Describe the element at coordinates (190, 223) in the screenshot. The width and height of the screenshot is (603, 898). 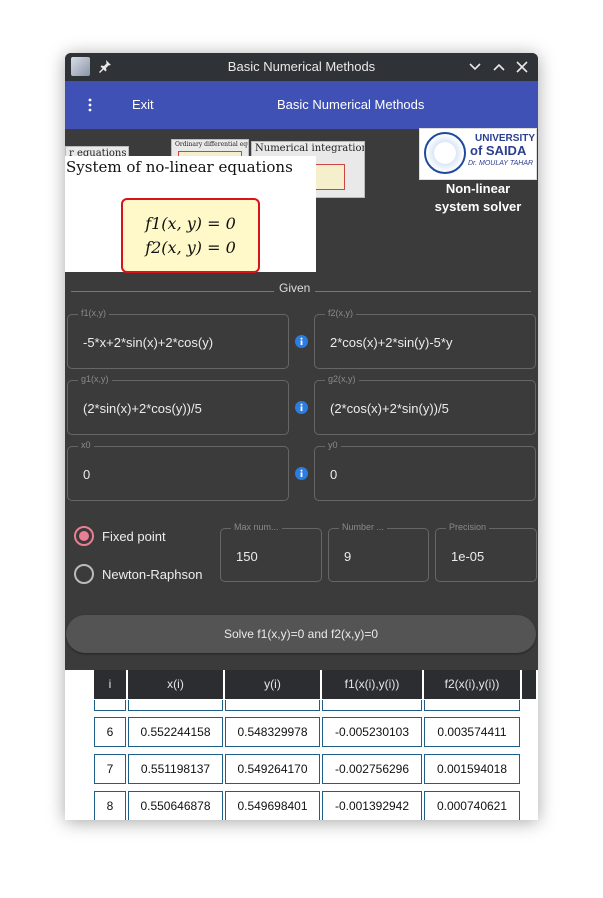
I see `equation-f1: f1(x, y) = 0` at that location.